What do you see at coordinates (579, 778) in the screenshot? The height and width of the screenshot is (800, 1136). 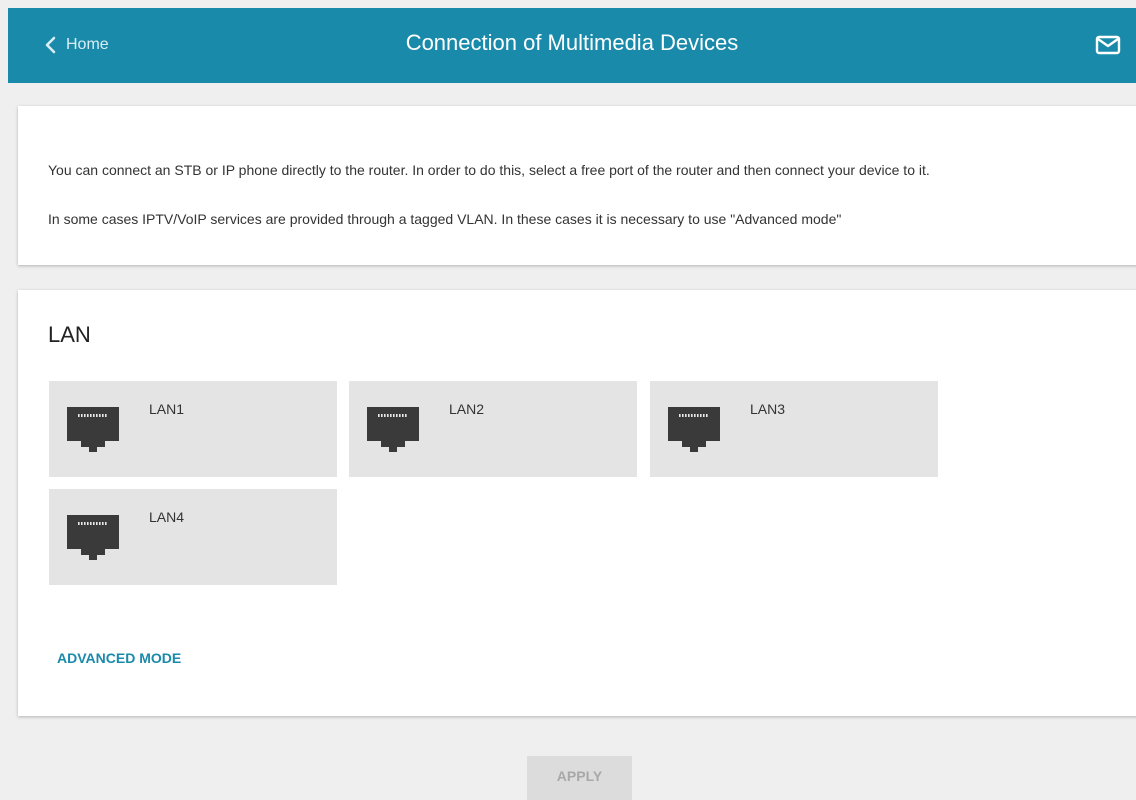 I see `apply-button: APPLY` at bounding box center [579, 778].